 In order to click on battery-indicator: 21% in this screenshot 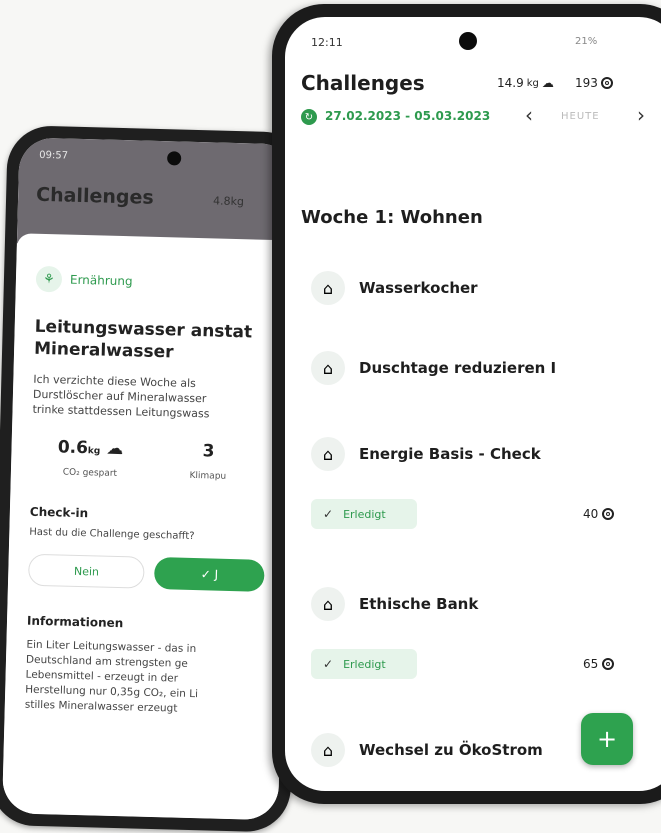, I will do `click(586, 41)`.